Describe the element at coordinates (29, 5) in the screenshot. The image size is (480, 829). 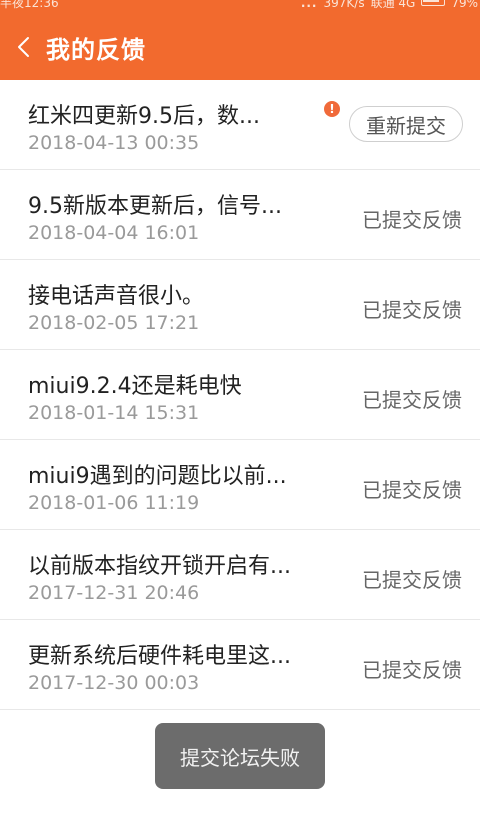
I see `status-time: 半夜12:36` at that location.